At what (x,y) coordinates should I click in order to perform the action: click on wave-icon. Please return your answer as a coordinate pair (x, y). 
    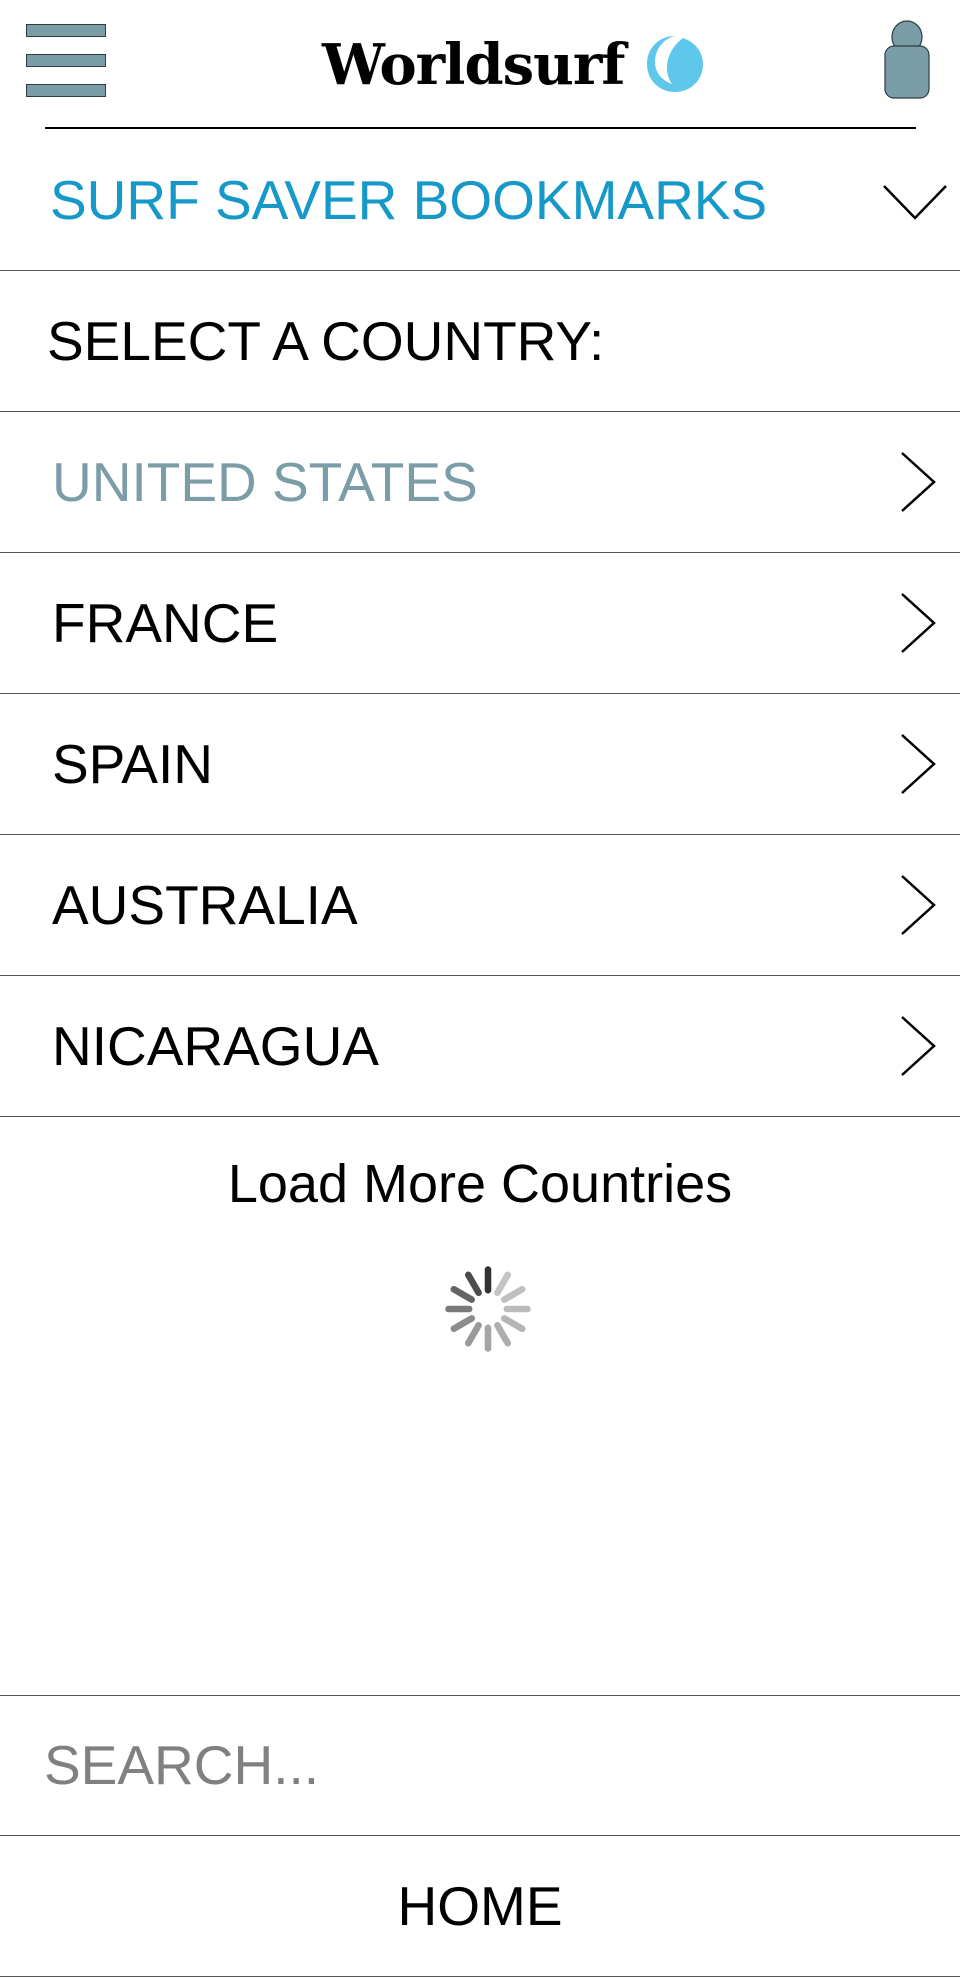
    Looking at the image, I should click on (674, 64).